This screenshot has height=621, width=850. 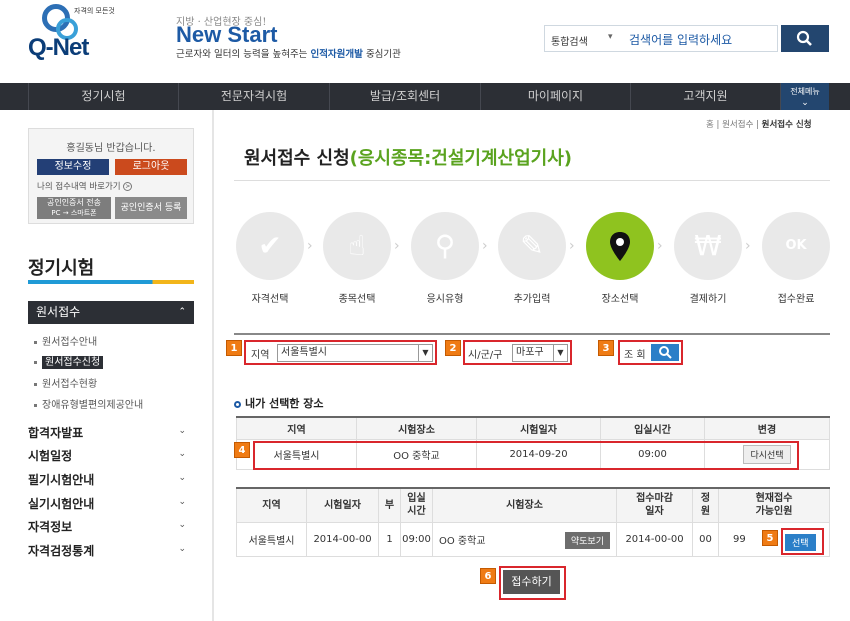 What do you see at coordinates (555, 96) in the screenshot?
I see `gnb-item-mypage: 마이페이지` at bounding box center [555, 96].